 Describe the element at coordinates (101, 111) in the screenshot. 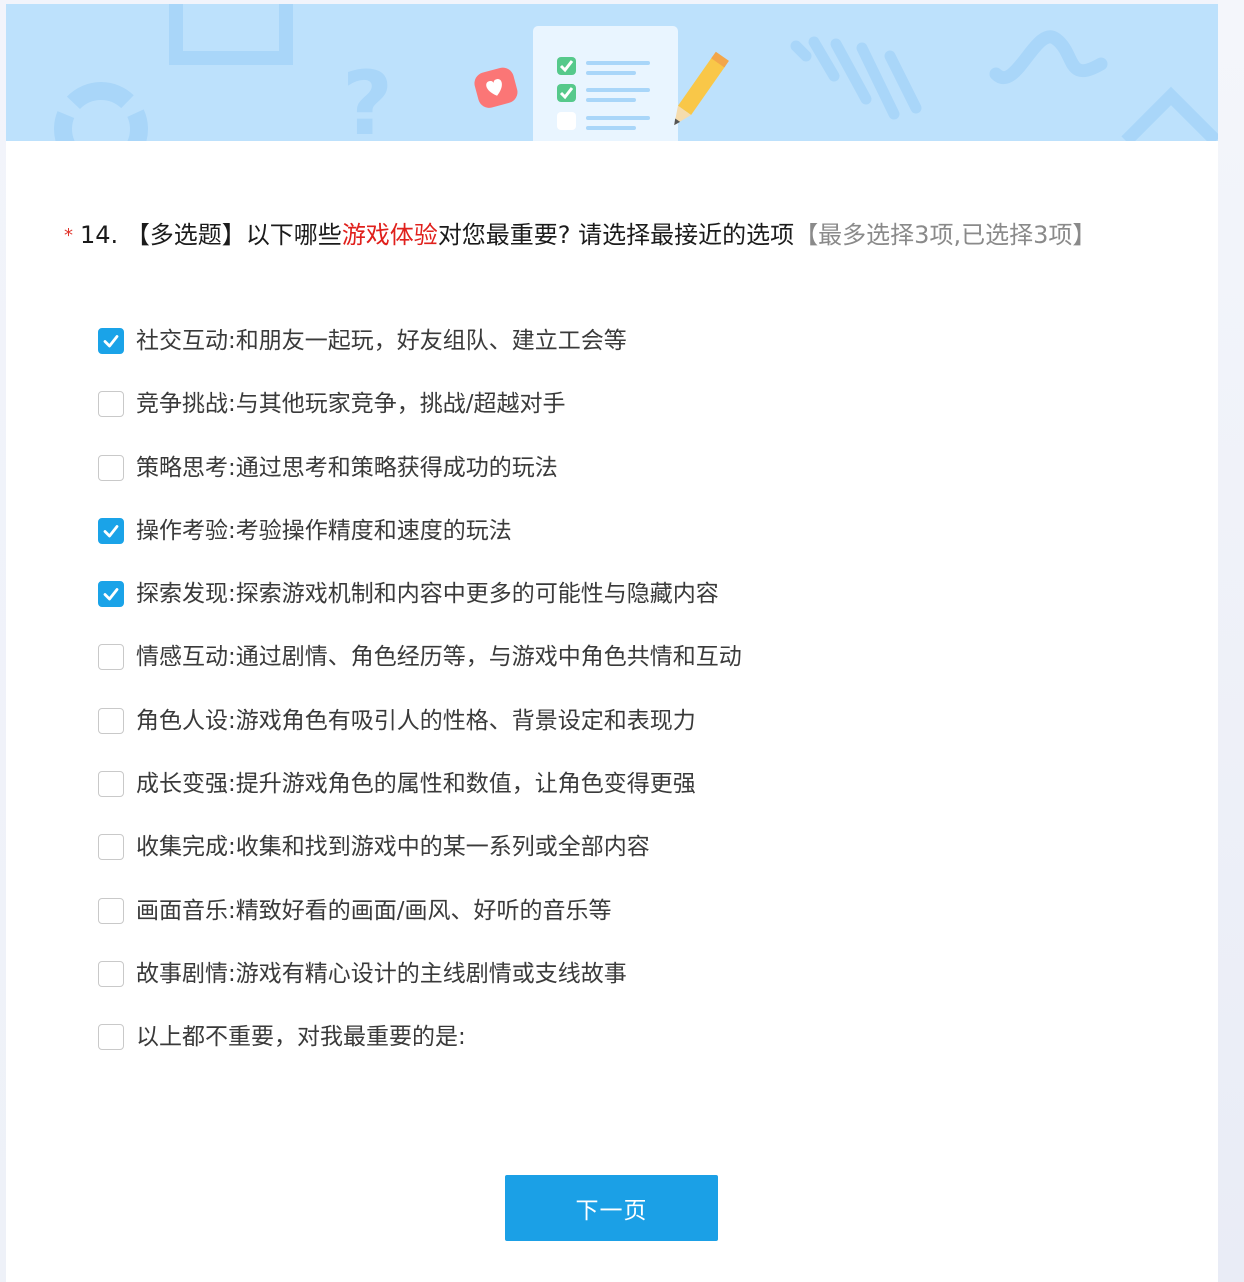

I see `donut-icon` at that location.